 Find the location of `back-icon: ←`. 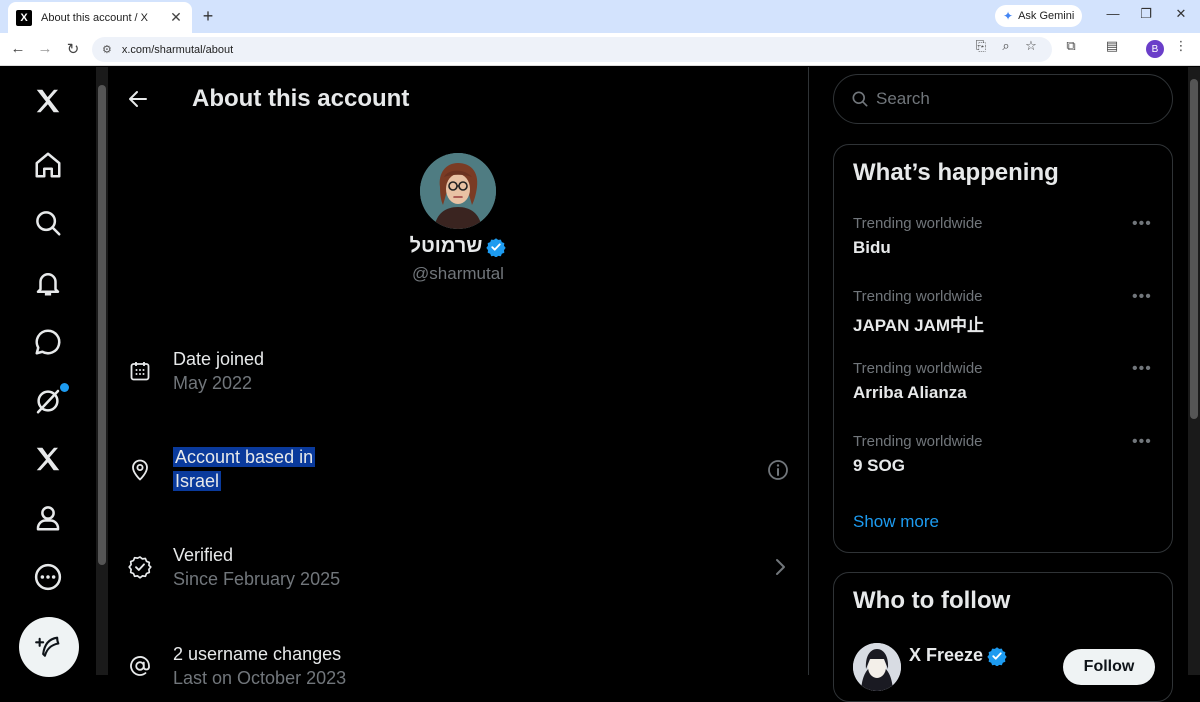

back-icon: ← is located at coordinates (18, 48).